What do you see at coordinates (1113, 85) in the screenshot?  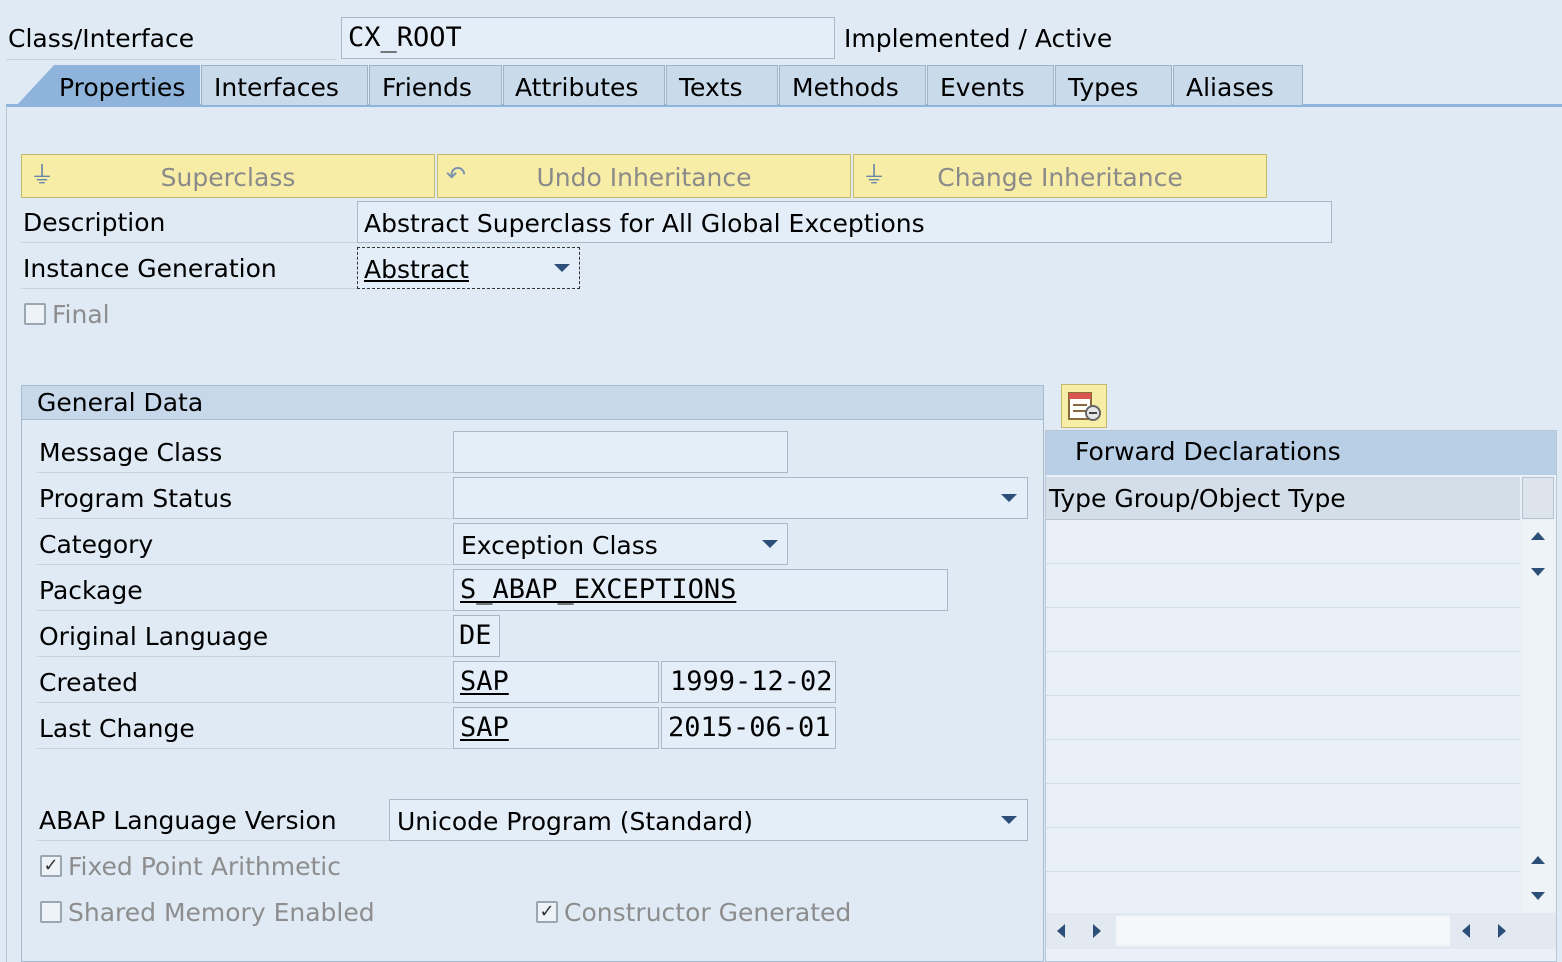 I see `tab-types: Types` at bounding box center [1113, 85].